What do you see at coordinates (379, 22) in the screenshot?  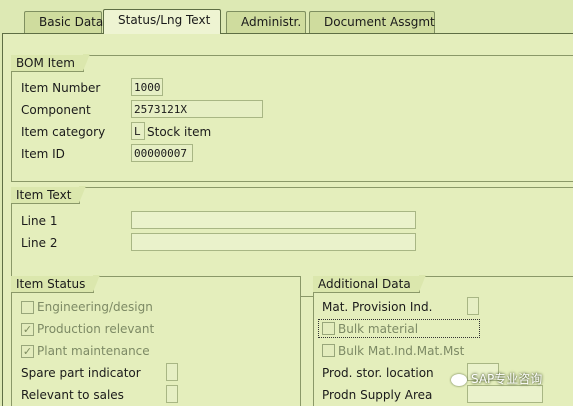 I see `tab-document-assgmt-label: Document Assgmt` at bounding box center [379, 22].